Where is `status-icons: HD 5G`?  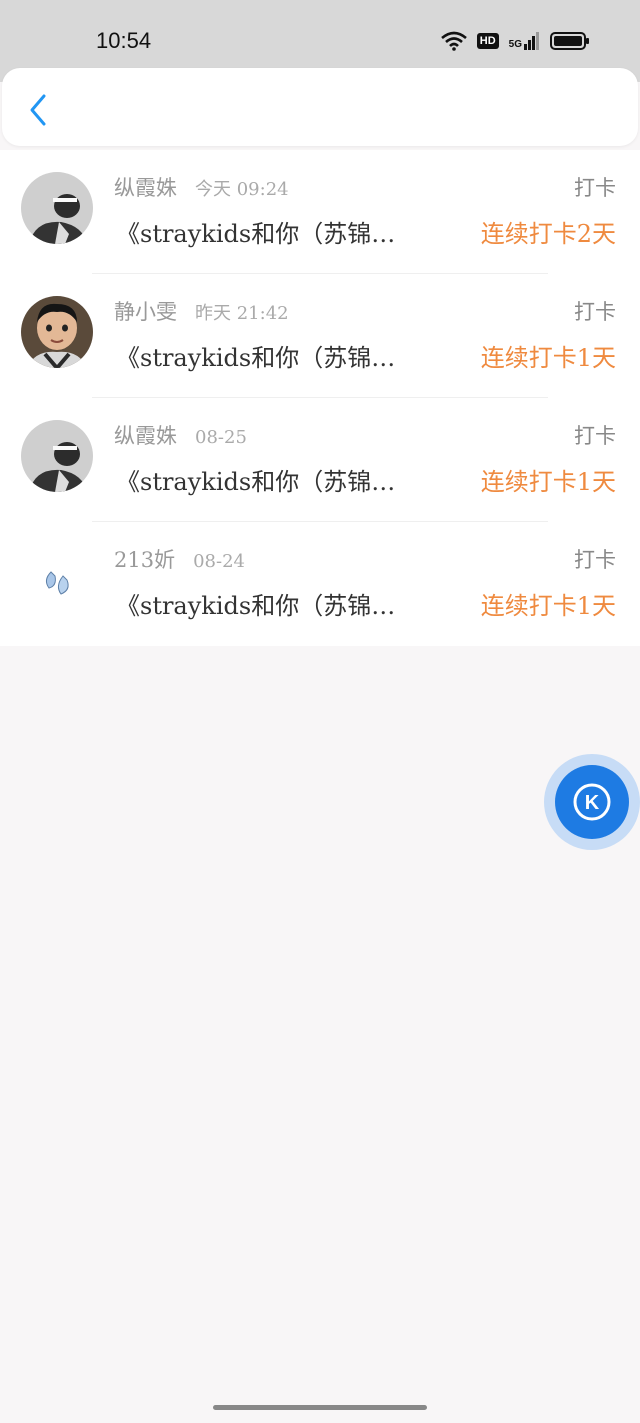 status-icons: HD 5G is located at coordinates (515, 41).